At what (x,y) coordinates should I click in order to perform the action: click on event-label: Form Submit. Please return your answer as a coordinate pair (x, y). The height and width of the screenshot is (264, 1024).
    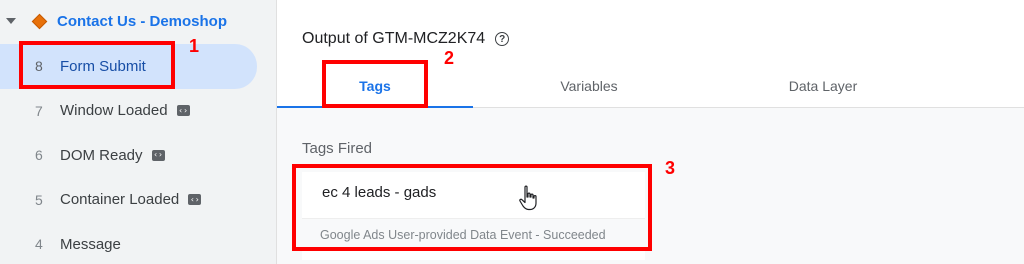
    Looking at the image, I should click on (103, 66).